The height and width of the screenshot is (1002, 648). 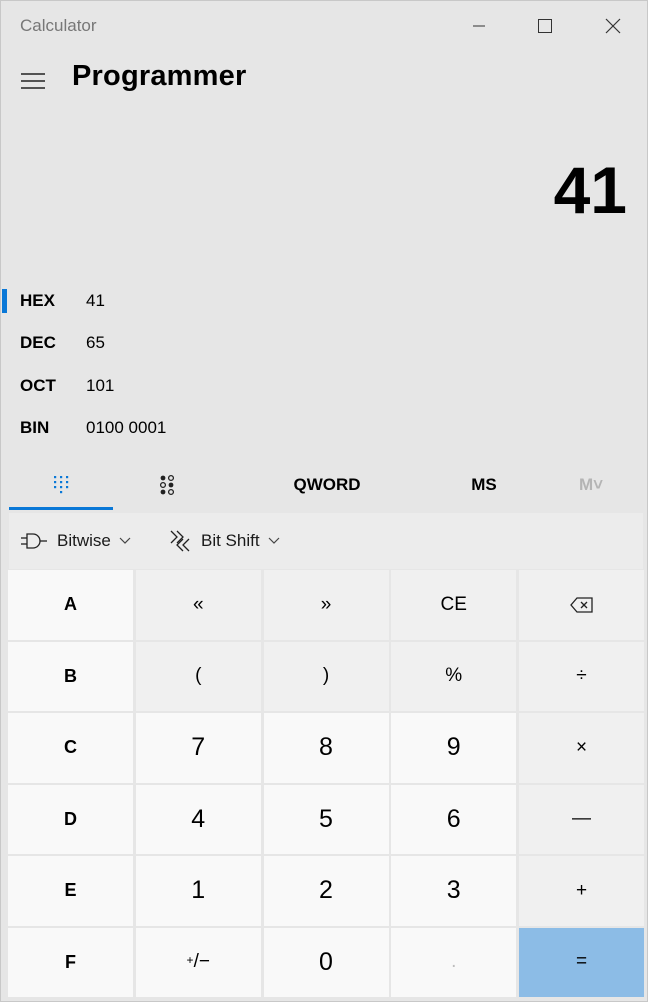 What do you see at coordinates (159, 76) in the screenshot?
I see `mode-title: Programmer` at bounding box center [159, 76].